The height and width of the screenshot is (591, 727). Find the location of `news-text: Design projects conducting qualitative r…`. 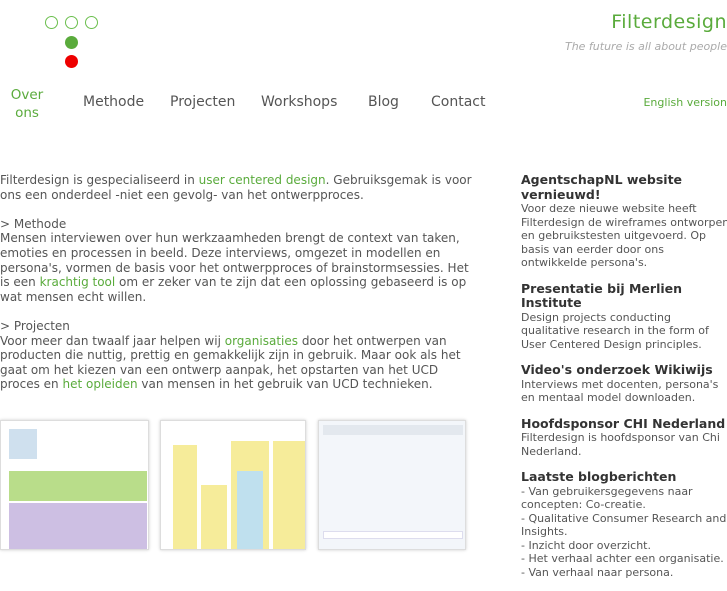

news-text: Design projects conducting qualitative r… is located at coordinates (615, 330).